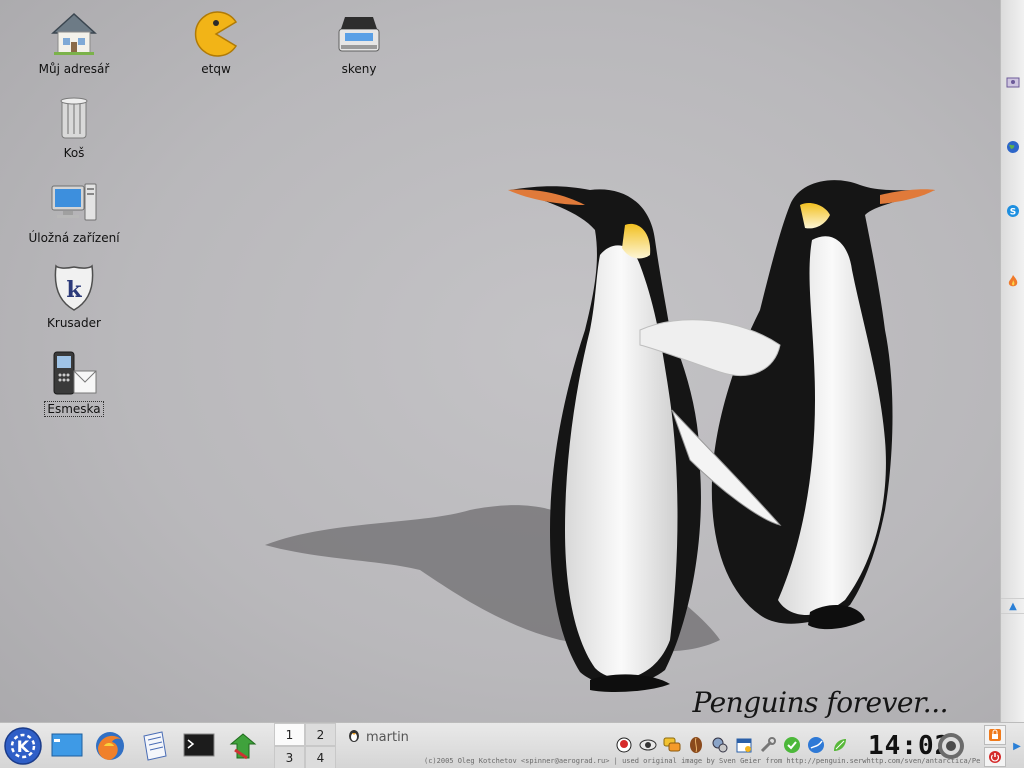 The width and height of the screenshot is (1024, 768). I want to click on desktop-icon-krusader: k Krusader, so click(74, 296).